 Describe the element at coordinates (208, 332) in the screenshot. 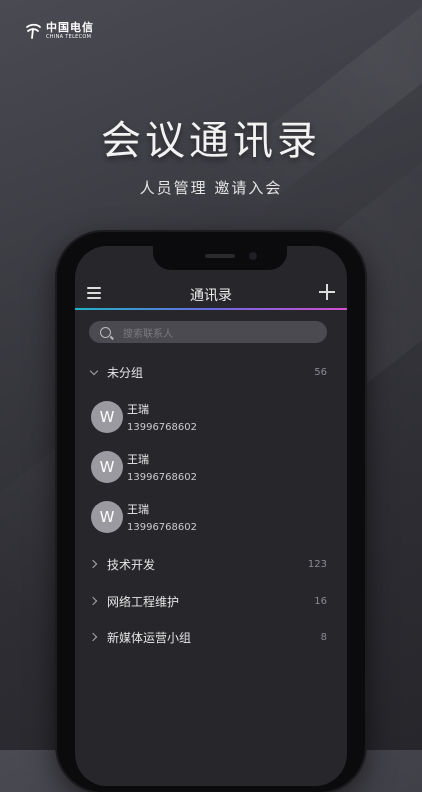

I see `search-input: 搜索联系人` at that location.